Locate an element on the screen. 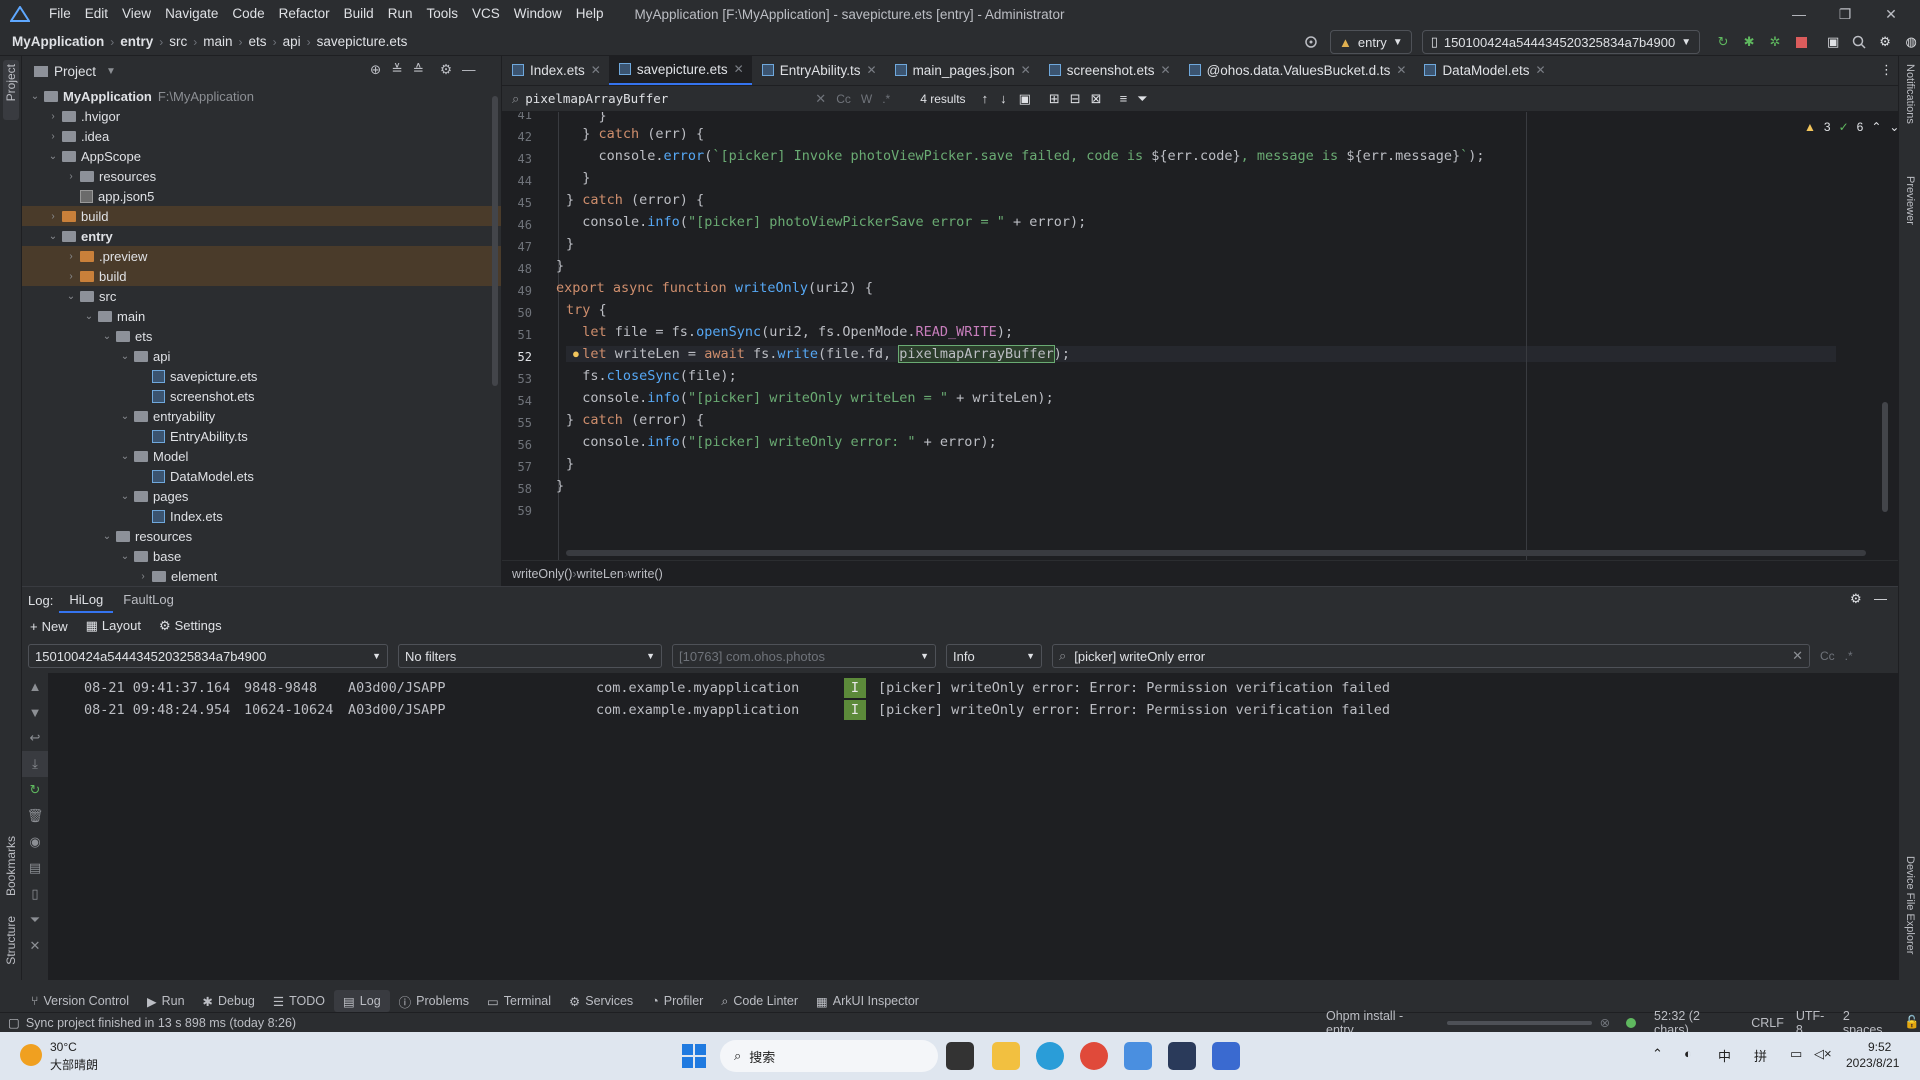  tray-expand-icon: ⌃ is located at coordinates (1657, 1054).